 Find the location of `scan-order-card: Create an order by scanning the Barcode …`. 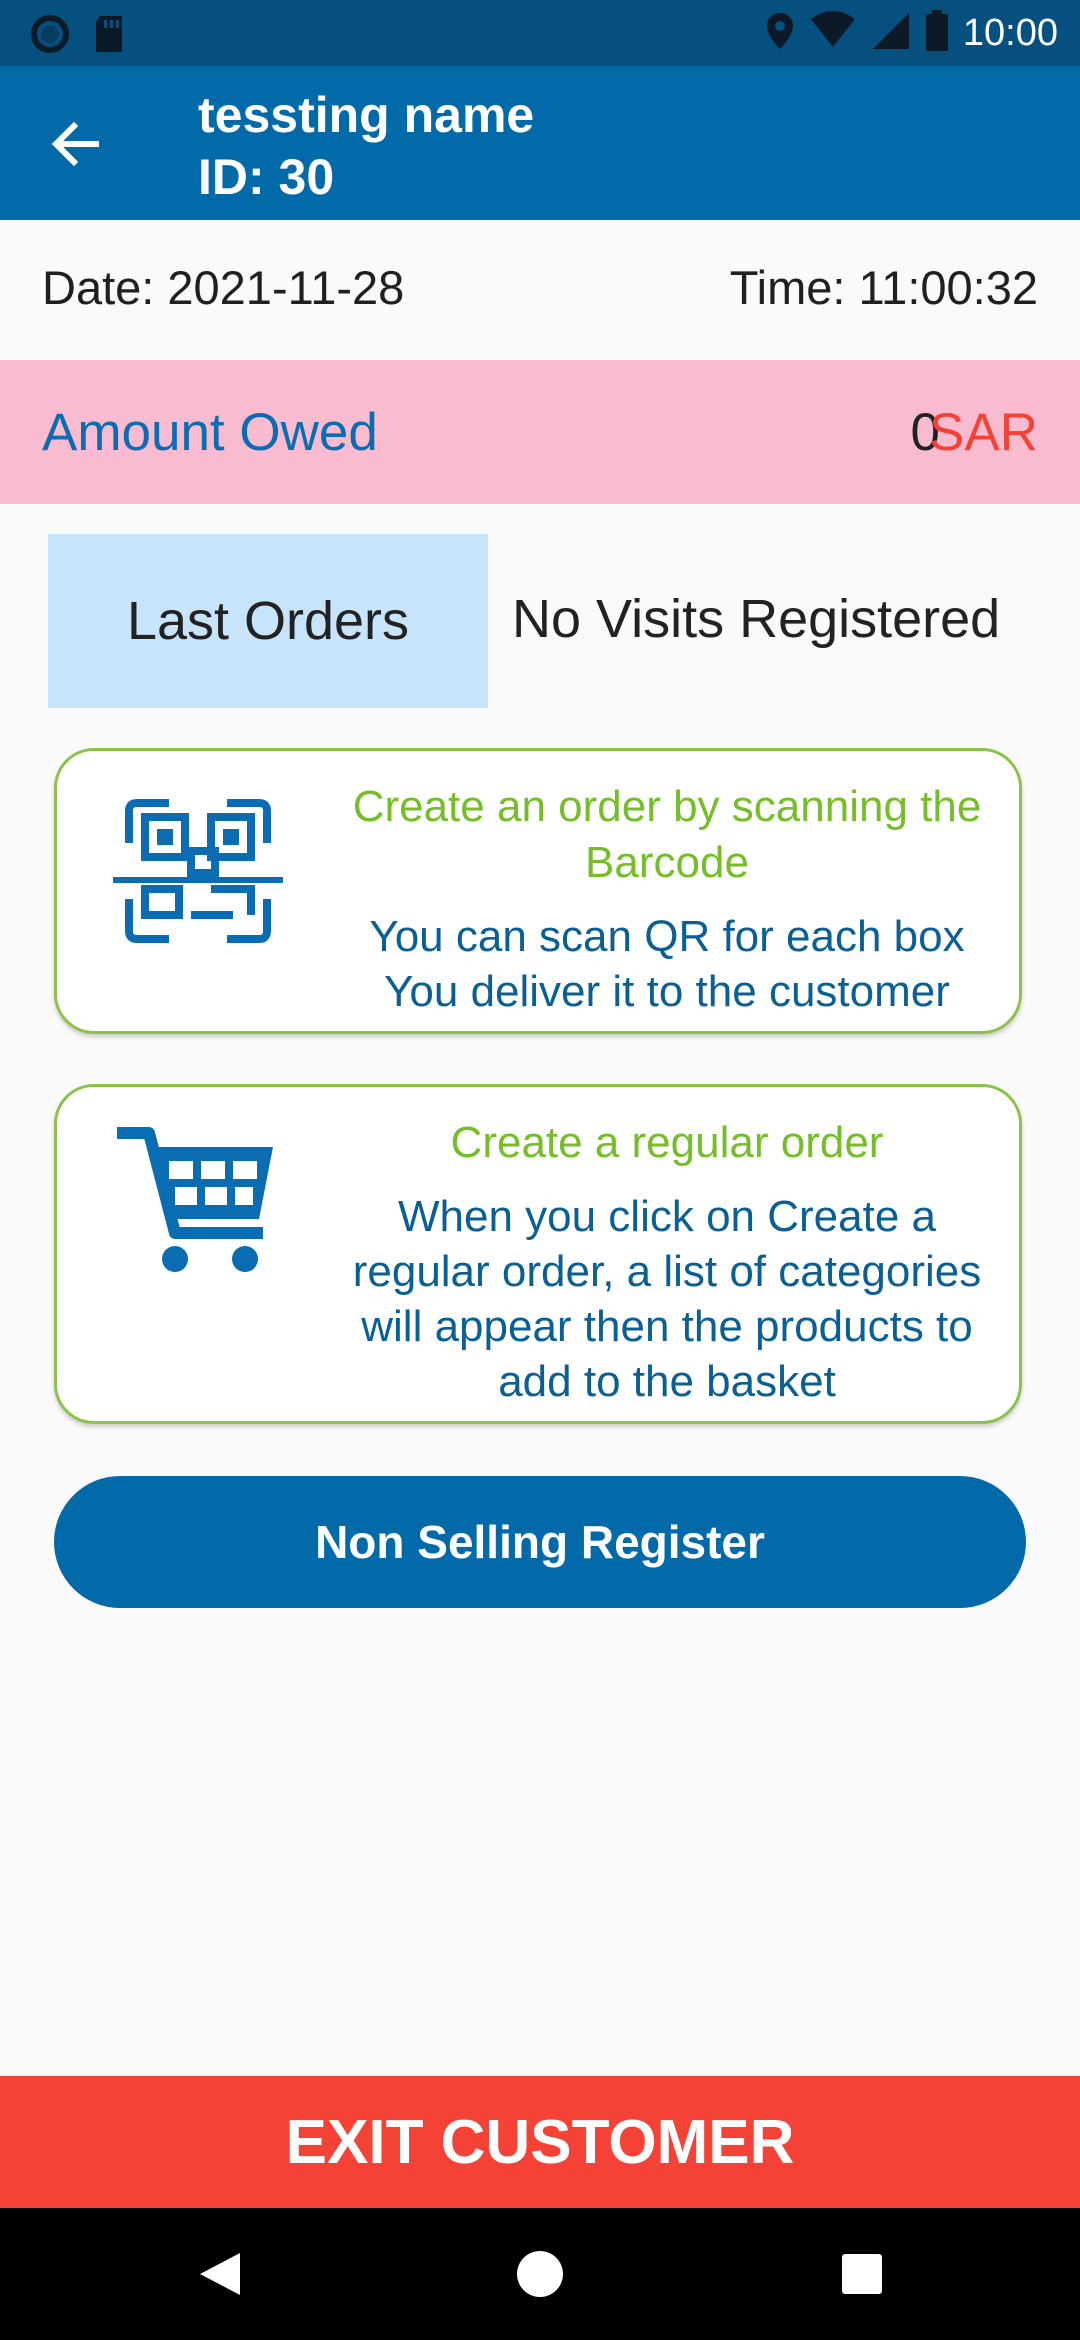

scan-order-card: Create an order by scanning the Barcode … is located at coordinates (538, 891).